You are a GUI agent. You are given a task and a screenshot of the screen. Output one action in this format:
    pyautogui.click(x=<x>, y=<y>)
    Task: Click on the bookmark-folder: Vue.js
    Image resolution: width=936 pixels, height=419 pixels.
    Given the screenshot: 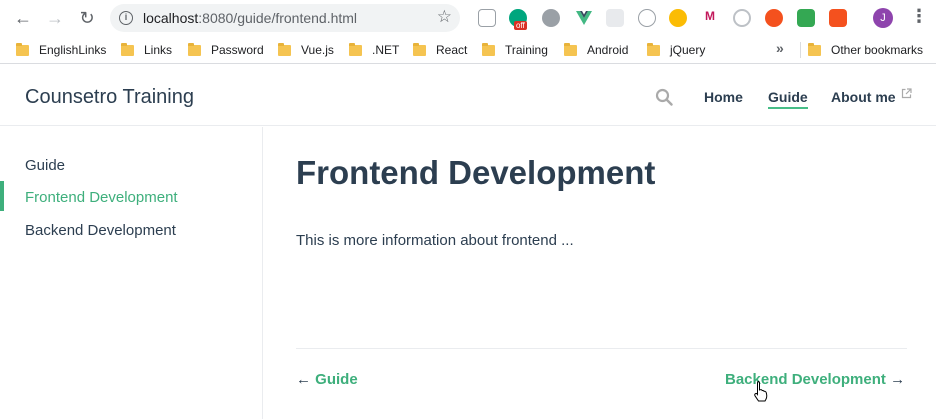 What is the action you would take?
    pyautogui.click(x=306, y=50)
    